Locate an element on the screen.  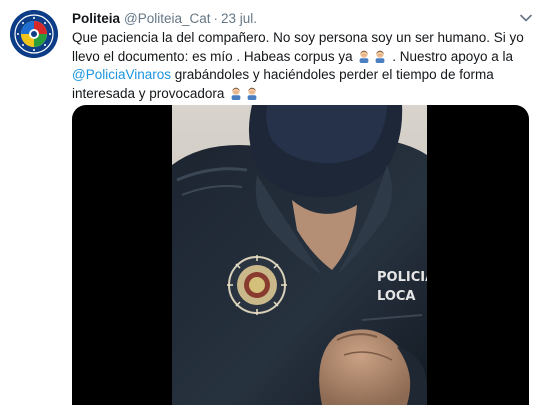
author-handle: @Politeia_Cat is located at coordinates (167, 18).